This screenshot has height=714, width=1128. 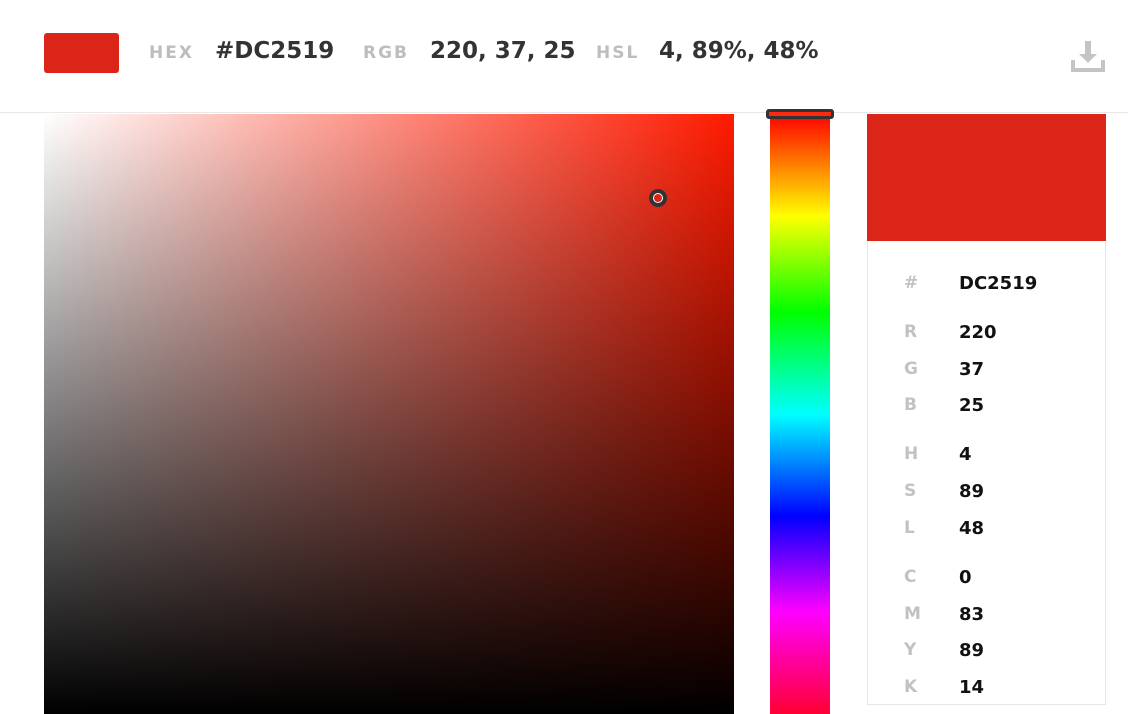 What do you see at coordinates (911, 687) in the screenshot?
I see `detail-key-black: K` at bounding box center [911, 687].